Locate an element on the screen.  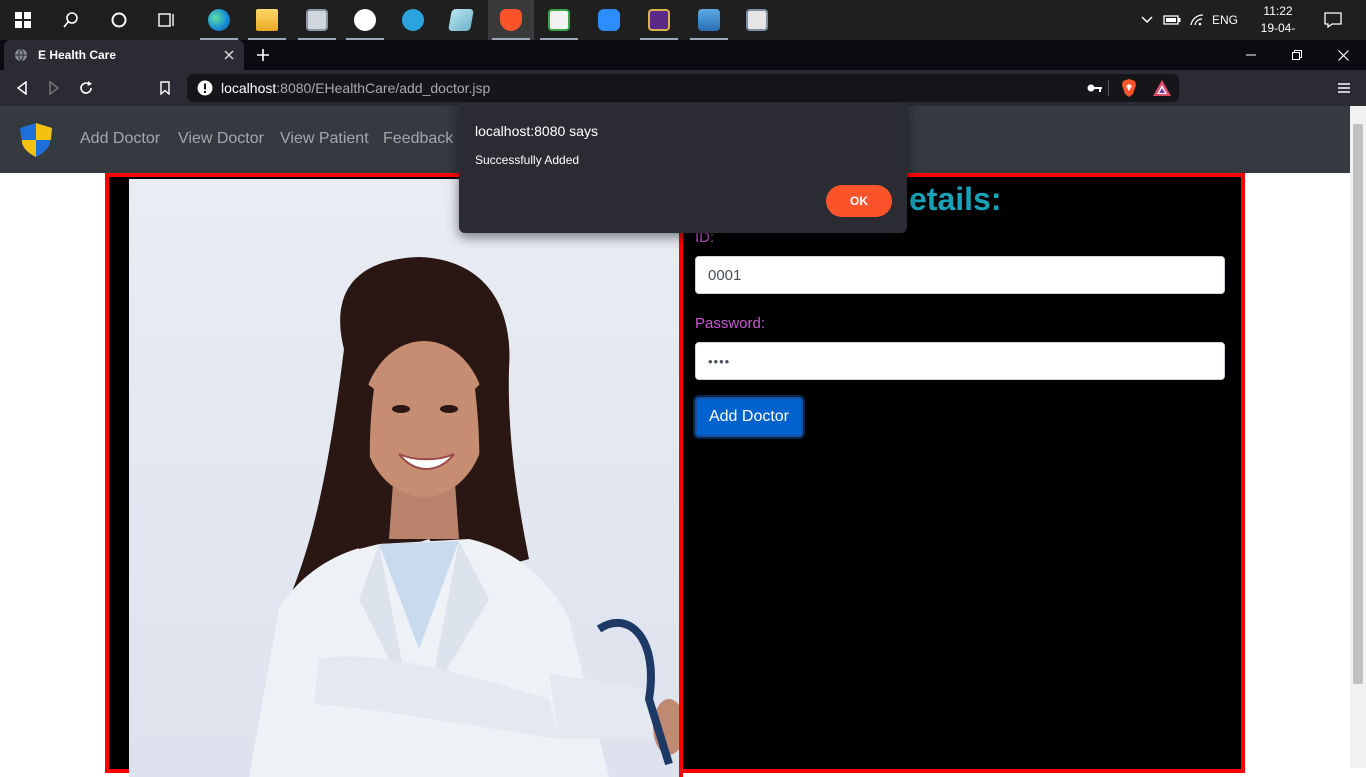
back-button is located at coordinates (22, 88).